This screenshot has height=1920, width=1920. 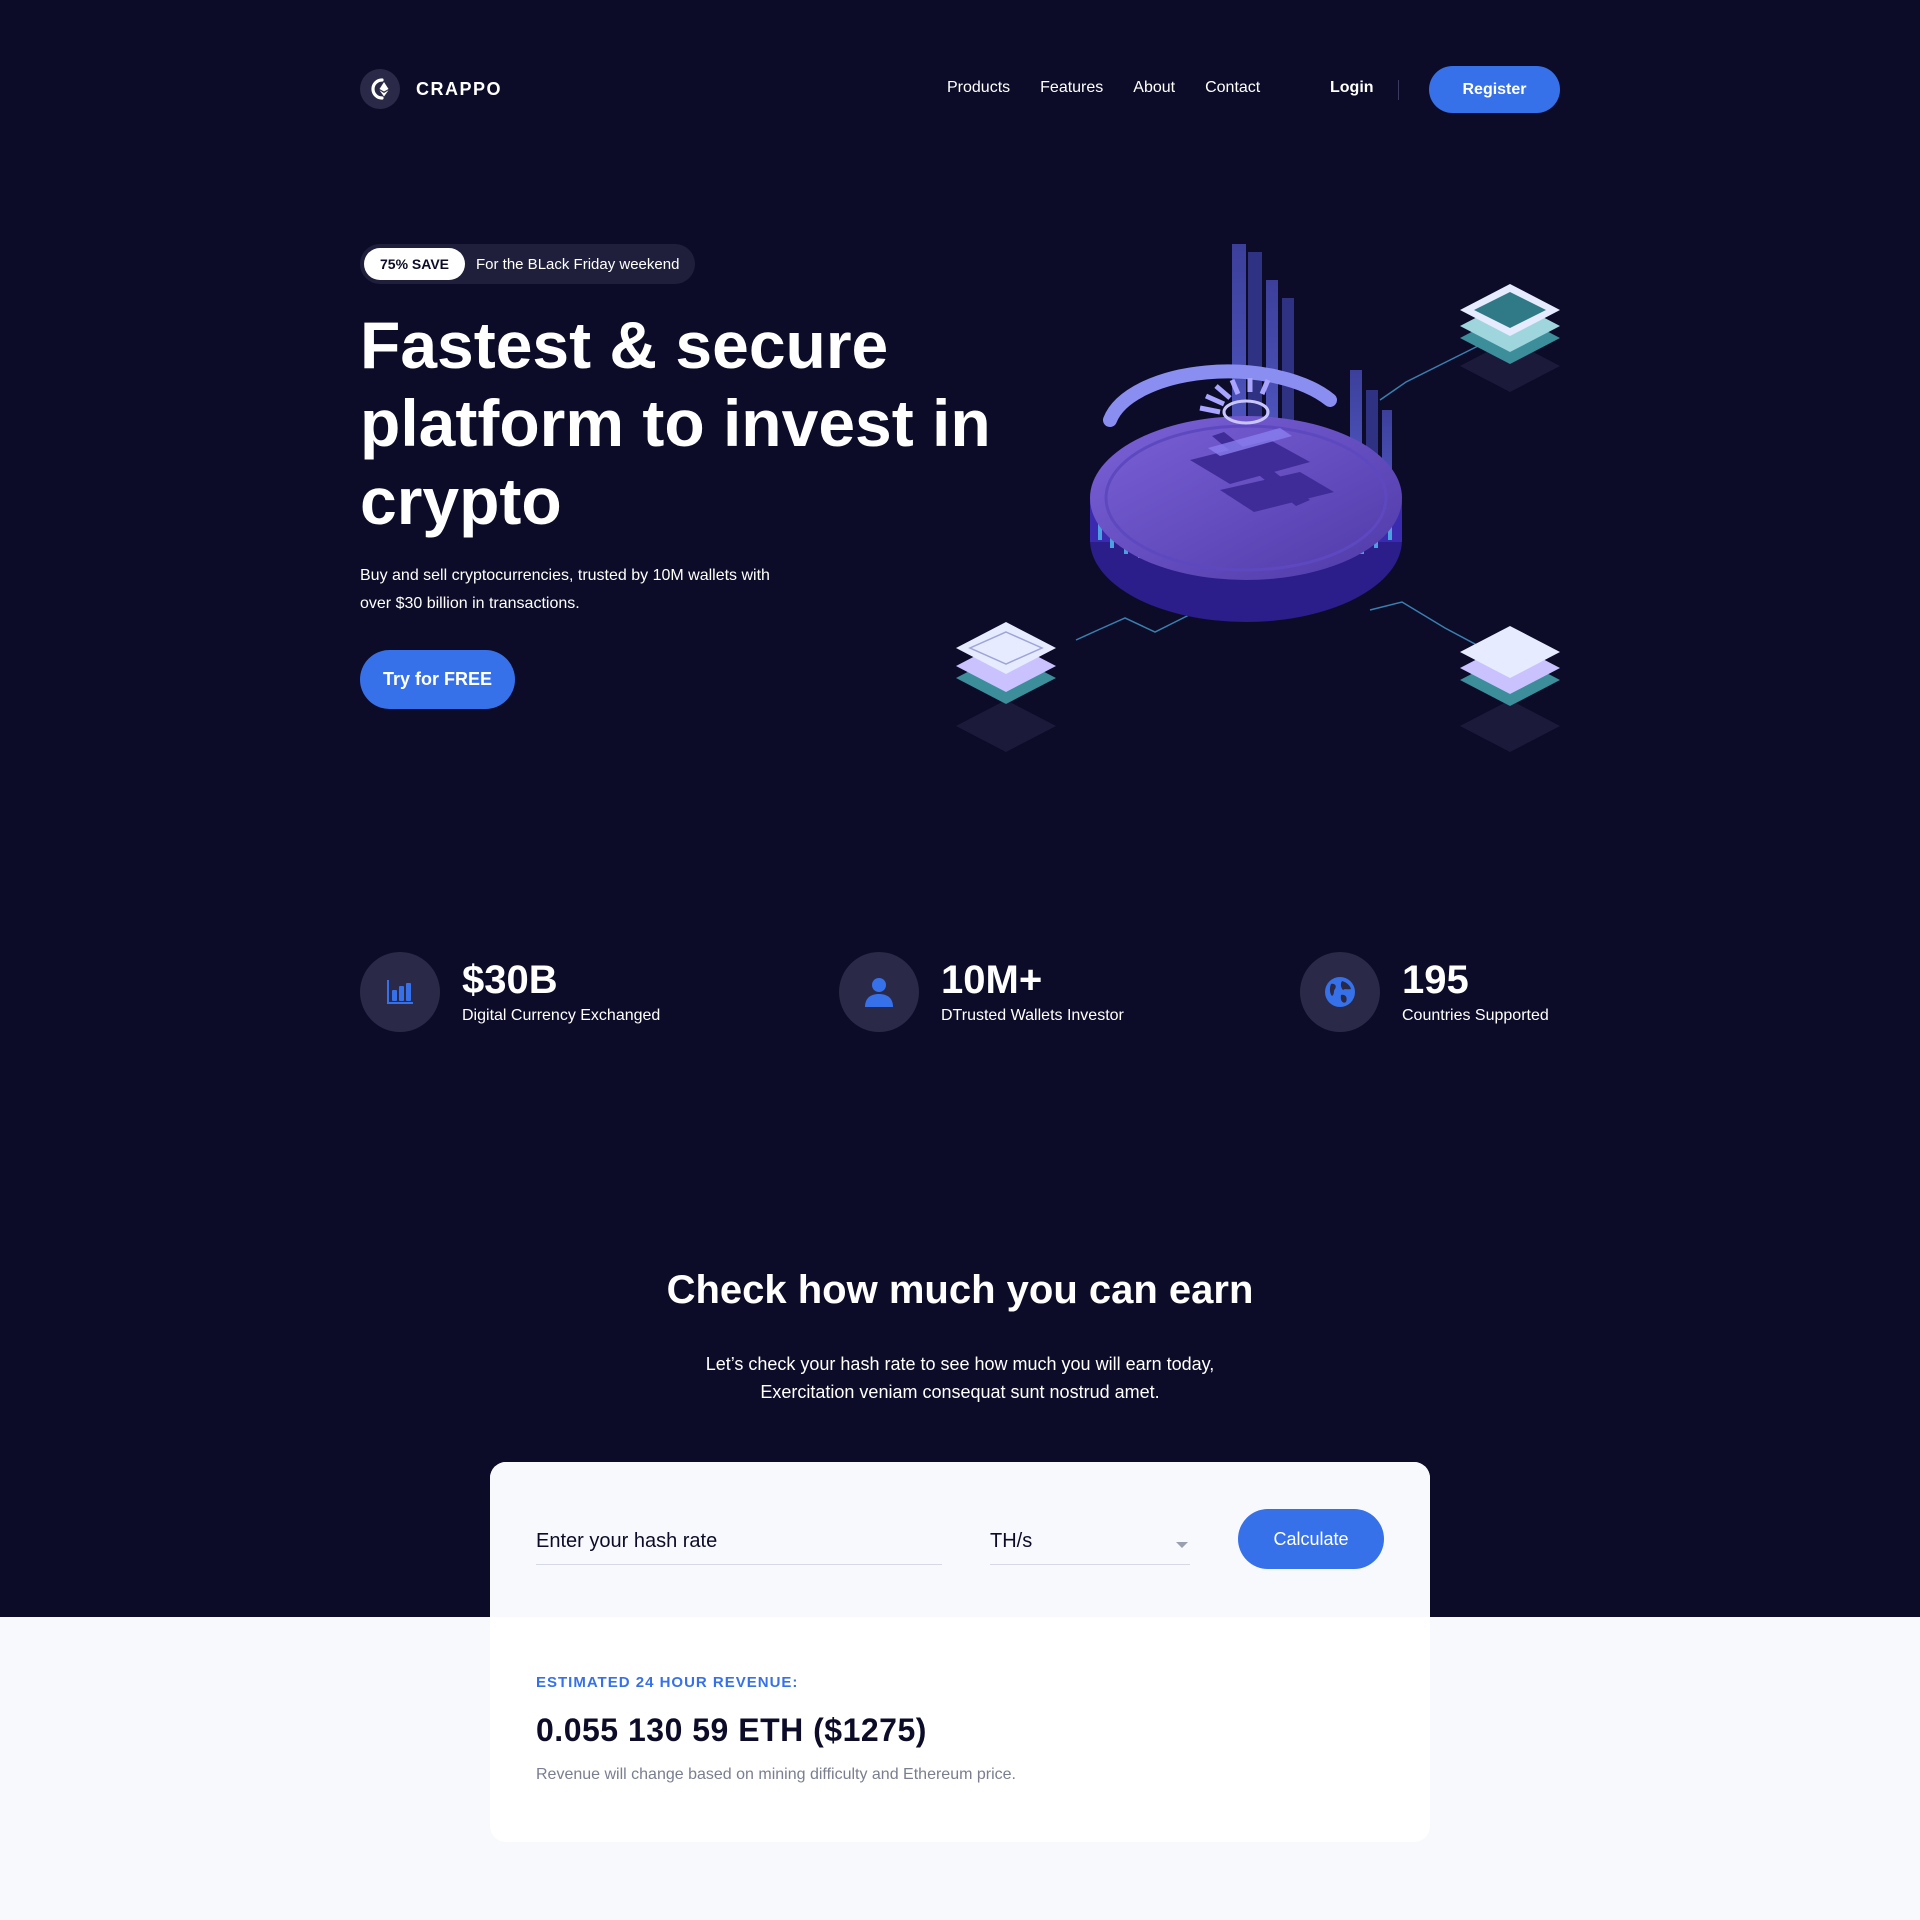 I want to click on calculate-button: Calculate, so click(x=1311, y=1539).